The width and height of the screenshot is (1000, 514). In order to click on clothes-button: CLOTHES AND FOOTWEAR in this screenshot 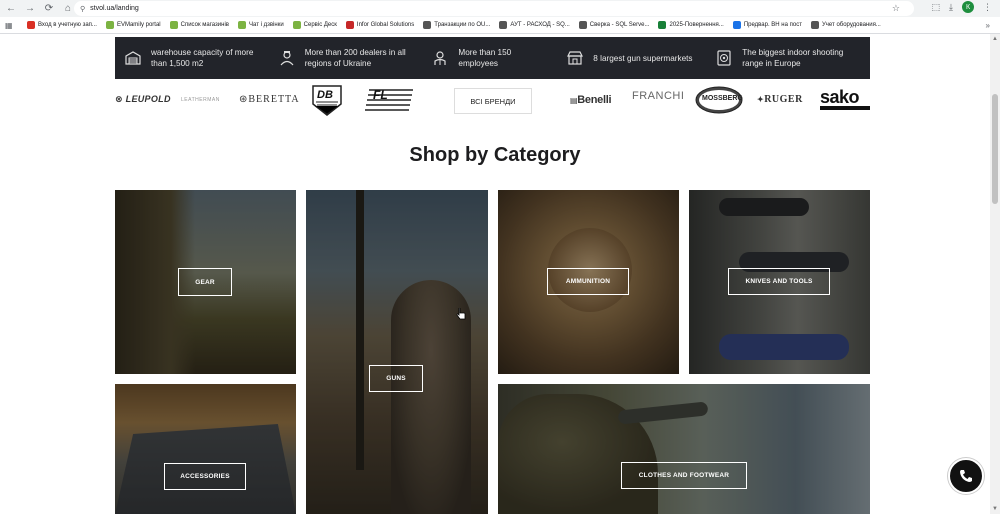, I will do `click(684, 475)`.